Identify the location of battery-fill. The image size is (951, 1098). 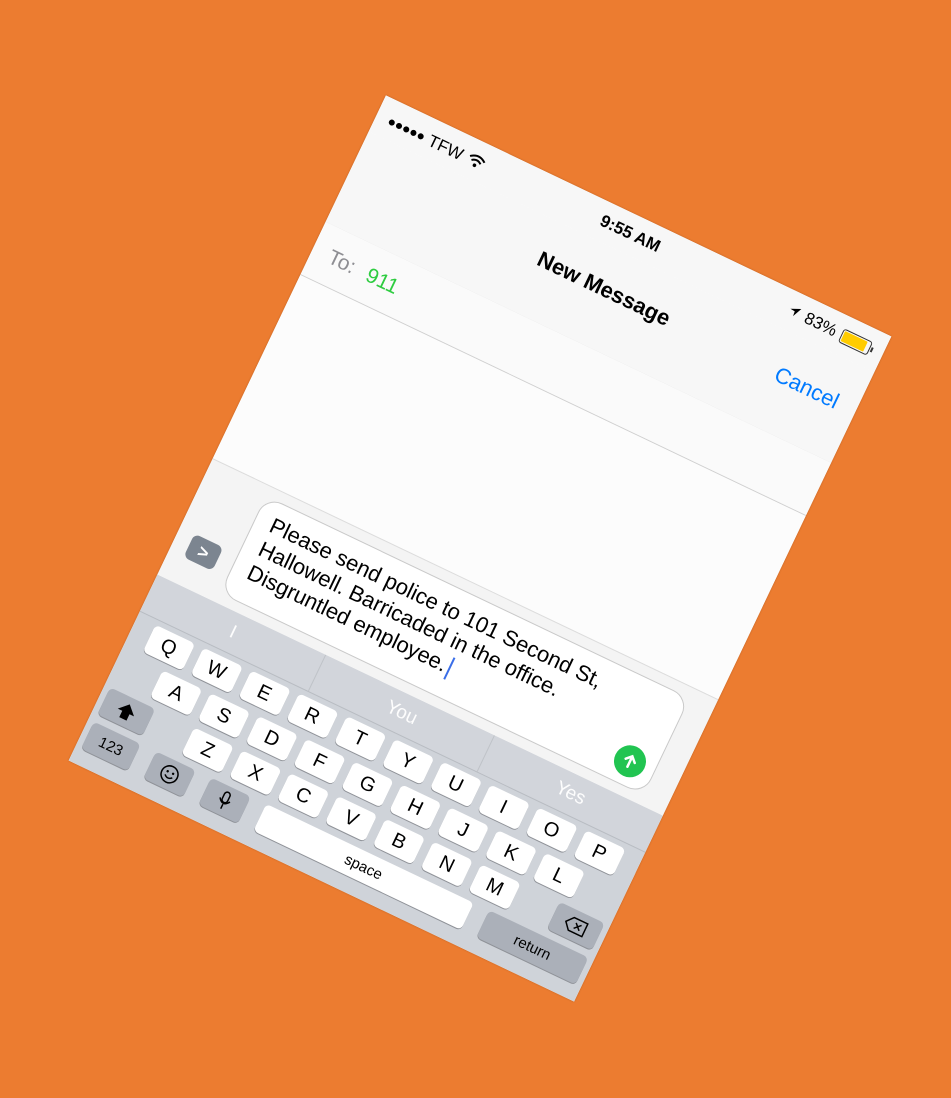
(854, 341).